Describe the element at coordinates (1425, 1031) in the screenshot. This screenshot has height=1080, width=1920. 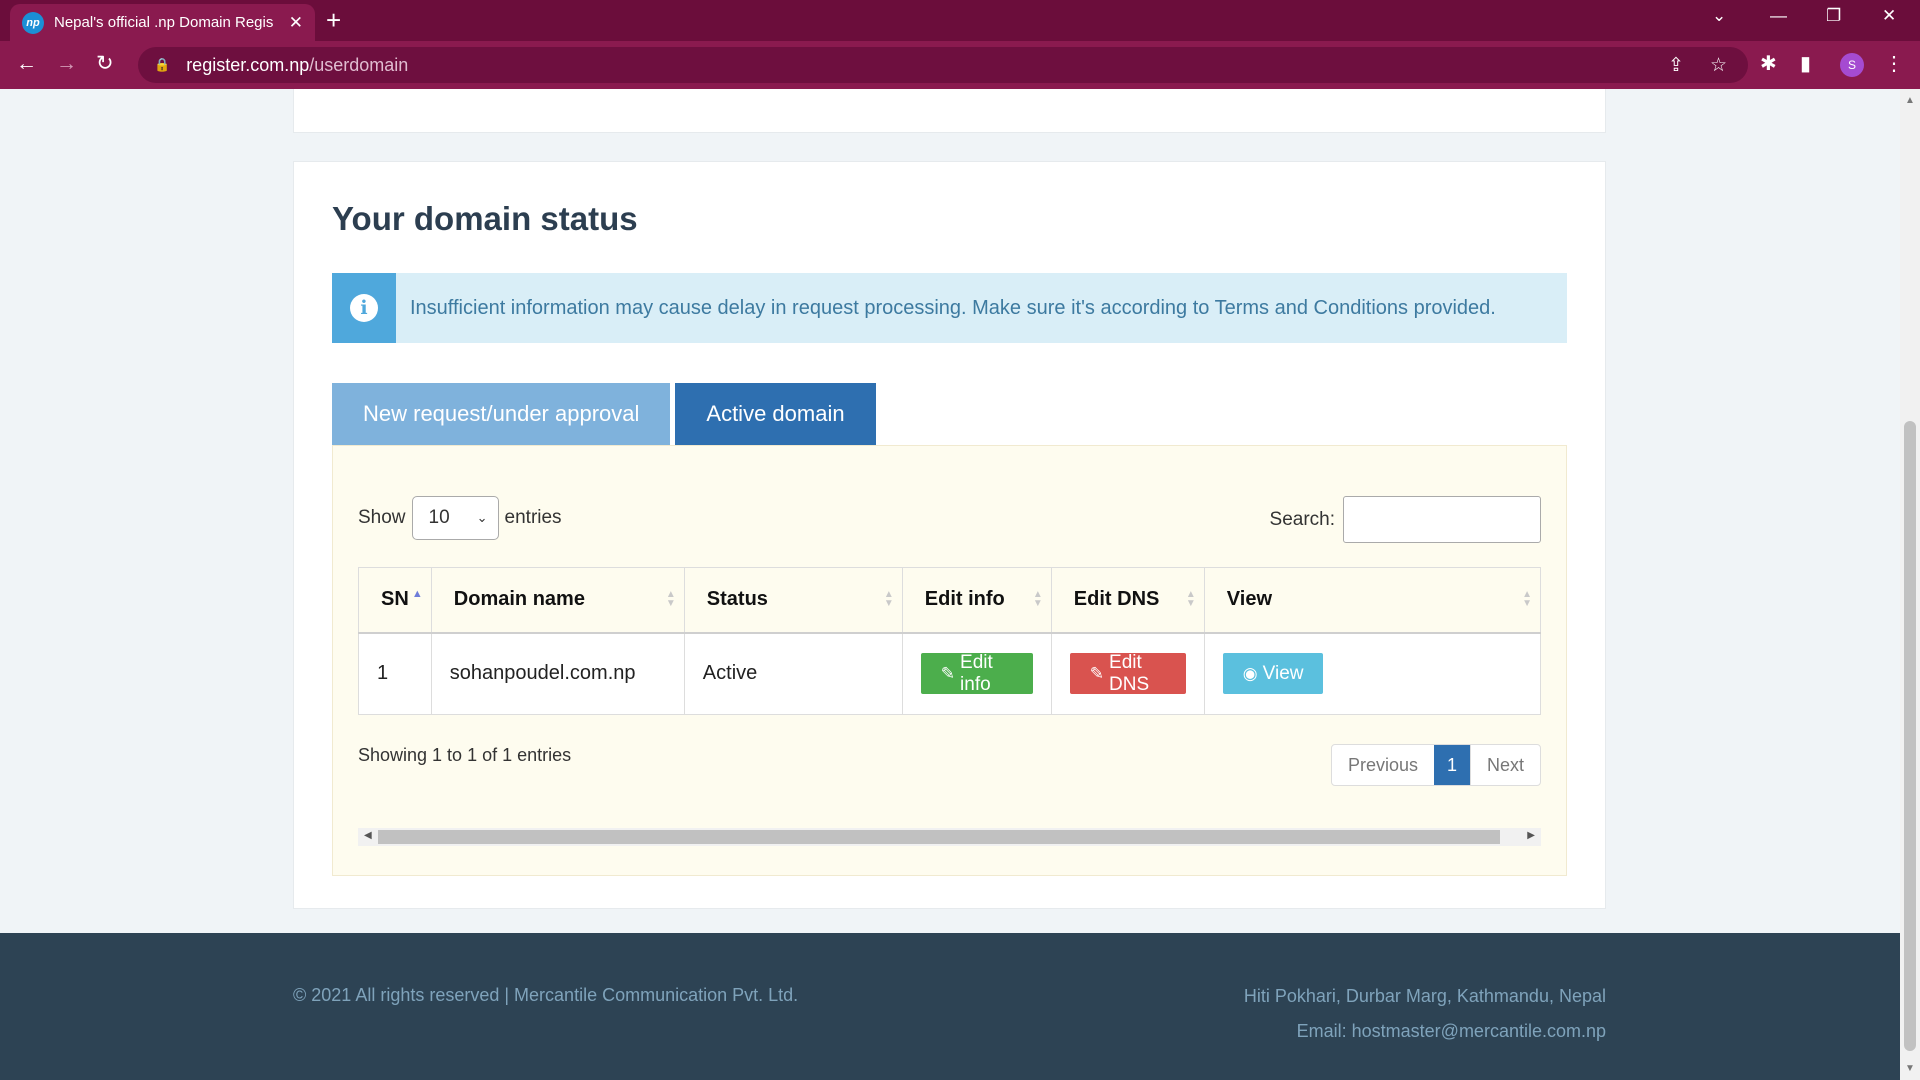
I see `footer-email: Email: hostmaster@mercantile.com.np` at that location.